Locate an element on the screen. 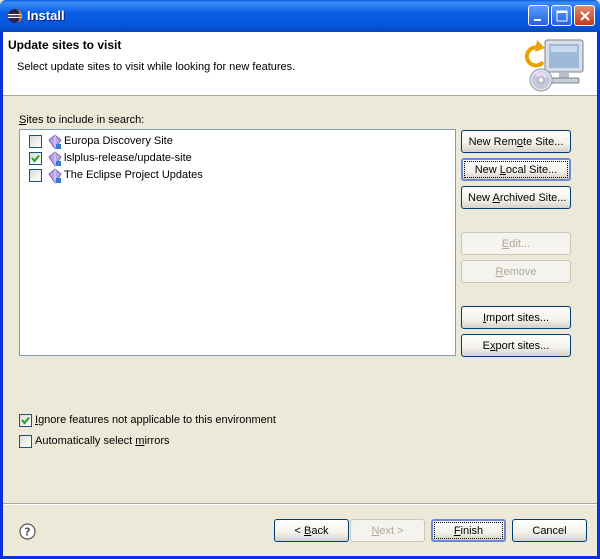 This screenshot has height=559, width=600. cancel-button: Cancel is located at coordinates (549, 530).